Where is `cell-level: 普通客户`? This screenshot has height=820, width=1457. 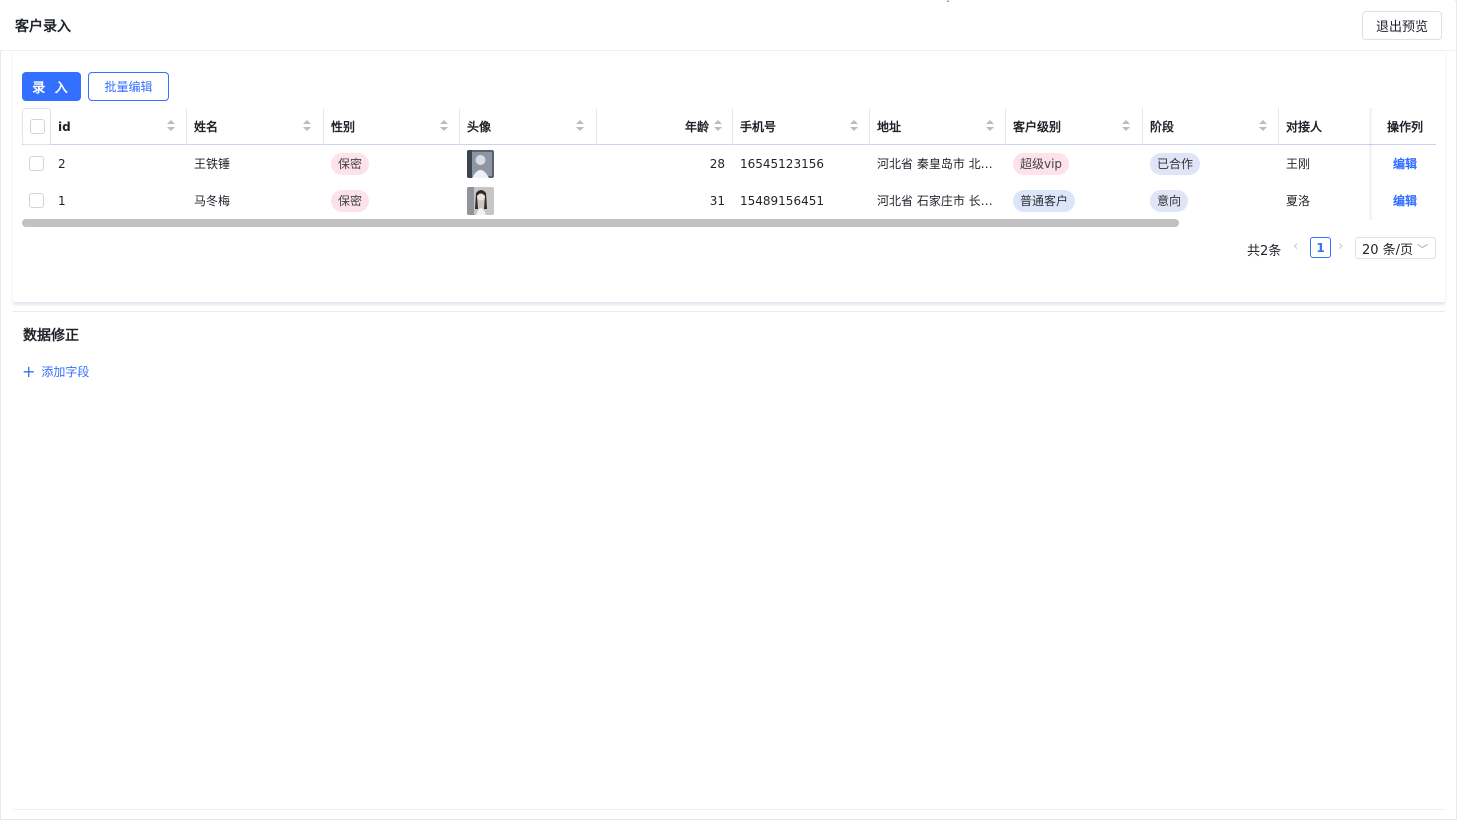 cell-level: 普通客户 is located at coordinates (1073, 200).